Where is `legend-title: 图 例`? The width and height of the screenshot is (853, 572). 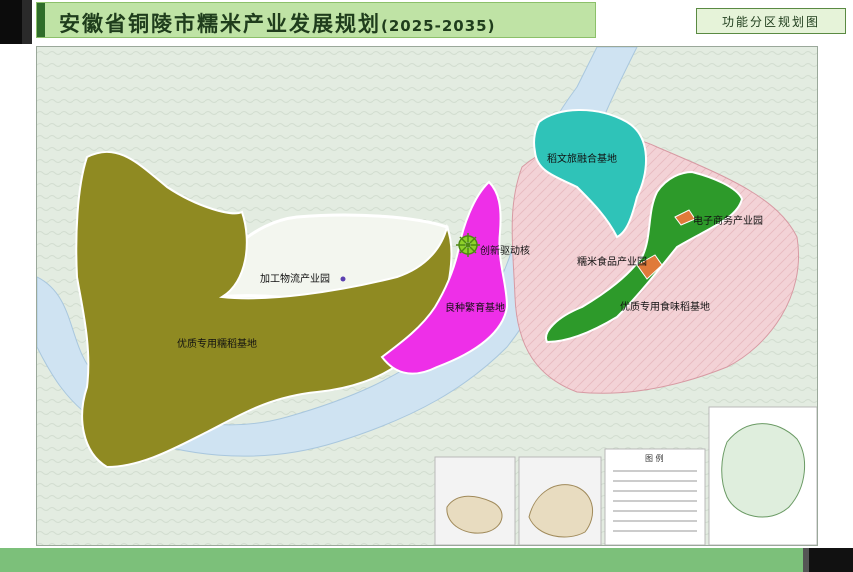 legend-title: 图 例 is located at coordinates (654, 458).